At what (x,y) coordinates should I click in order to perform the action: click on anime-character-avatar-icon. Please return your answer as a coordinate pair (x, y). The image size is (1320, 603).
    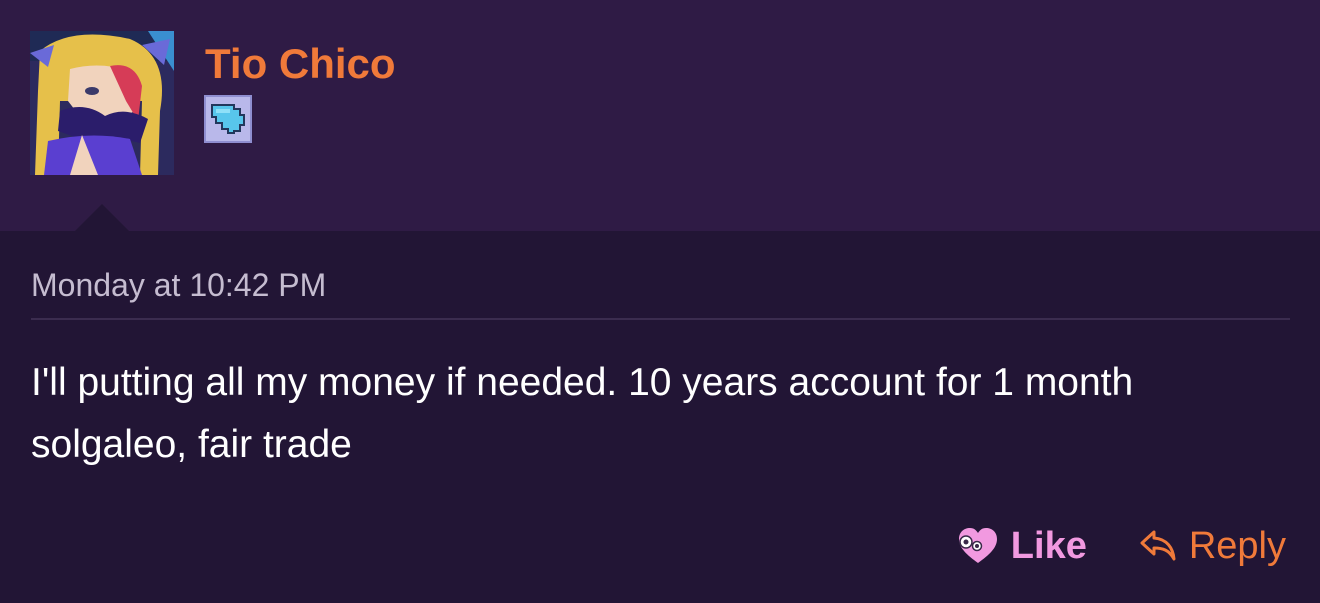
    Looking at the image, I should click on (102, 103).